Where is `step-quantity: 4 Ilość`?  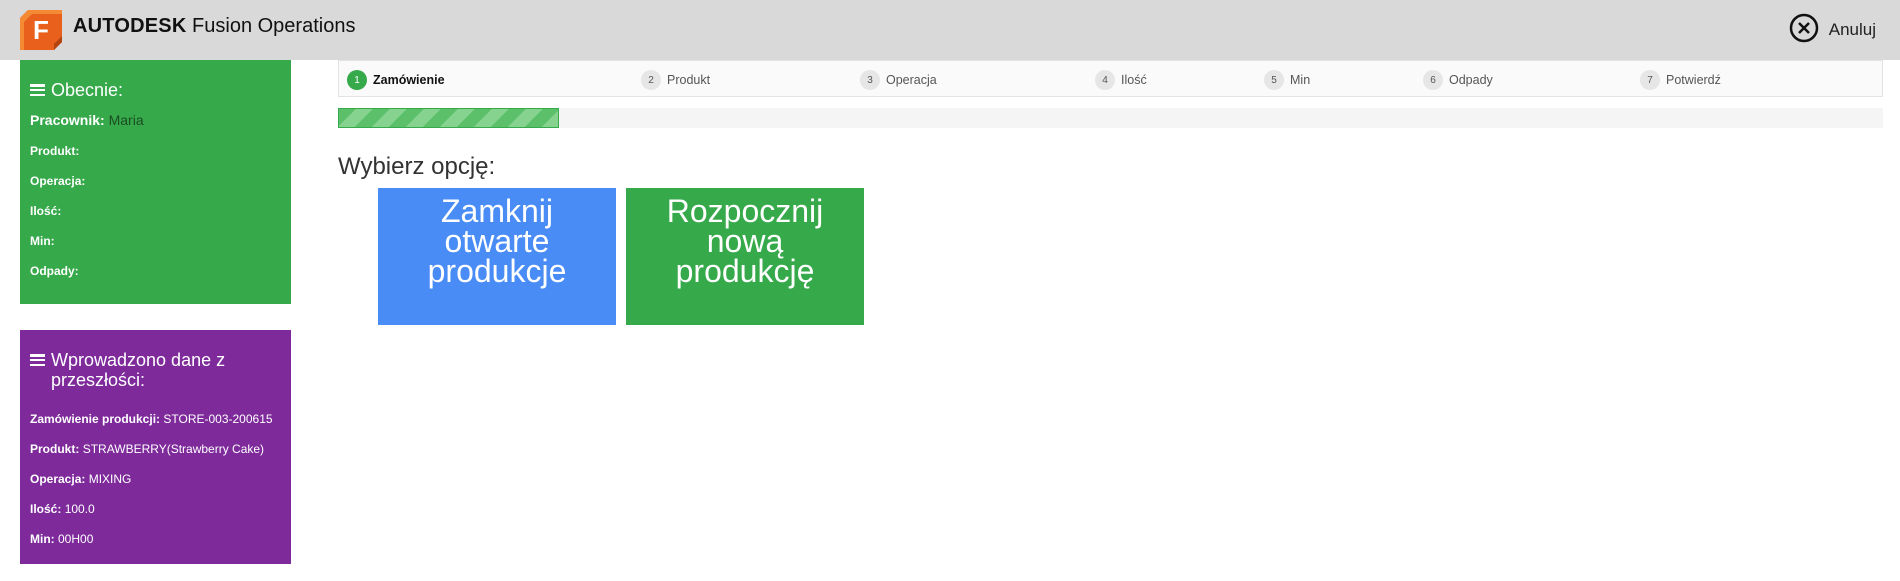 step-quantity: 4 Ilość is located at coordinates (1121, 80).